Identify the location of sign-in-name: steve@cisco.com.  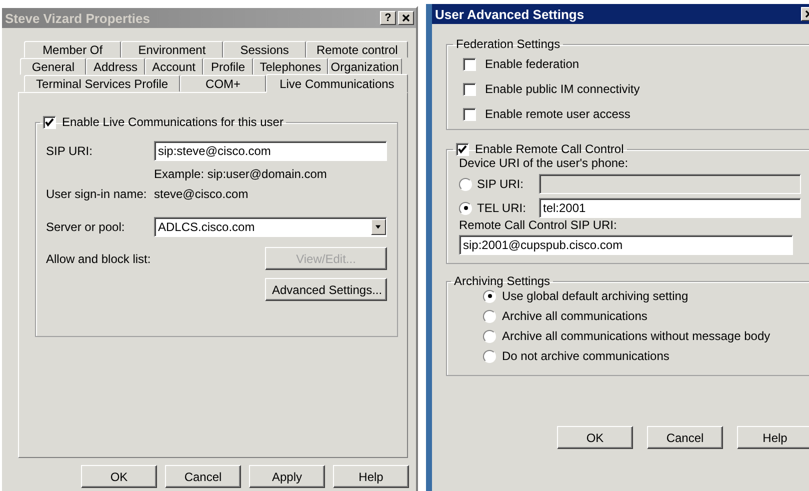
(201, 194).